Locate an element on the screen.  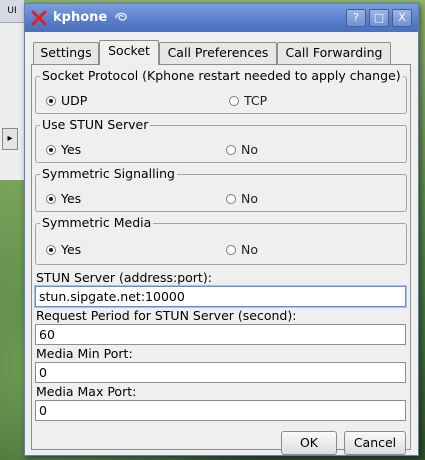
request-period-label: Request Period for STUN Server (second): is located at coordinates (166, 315).